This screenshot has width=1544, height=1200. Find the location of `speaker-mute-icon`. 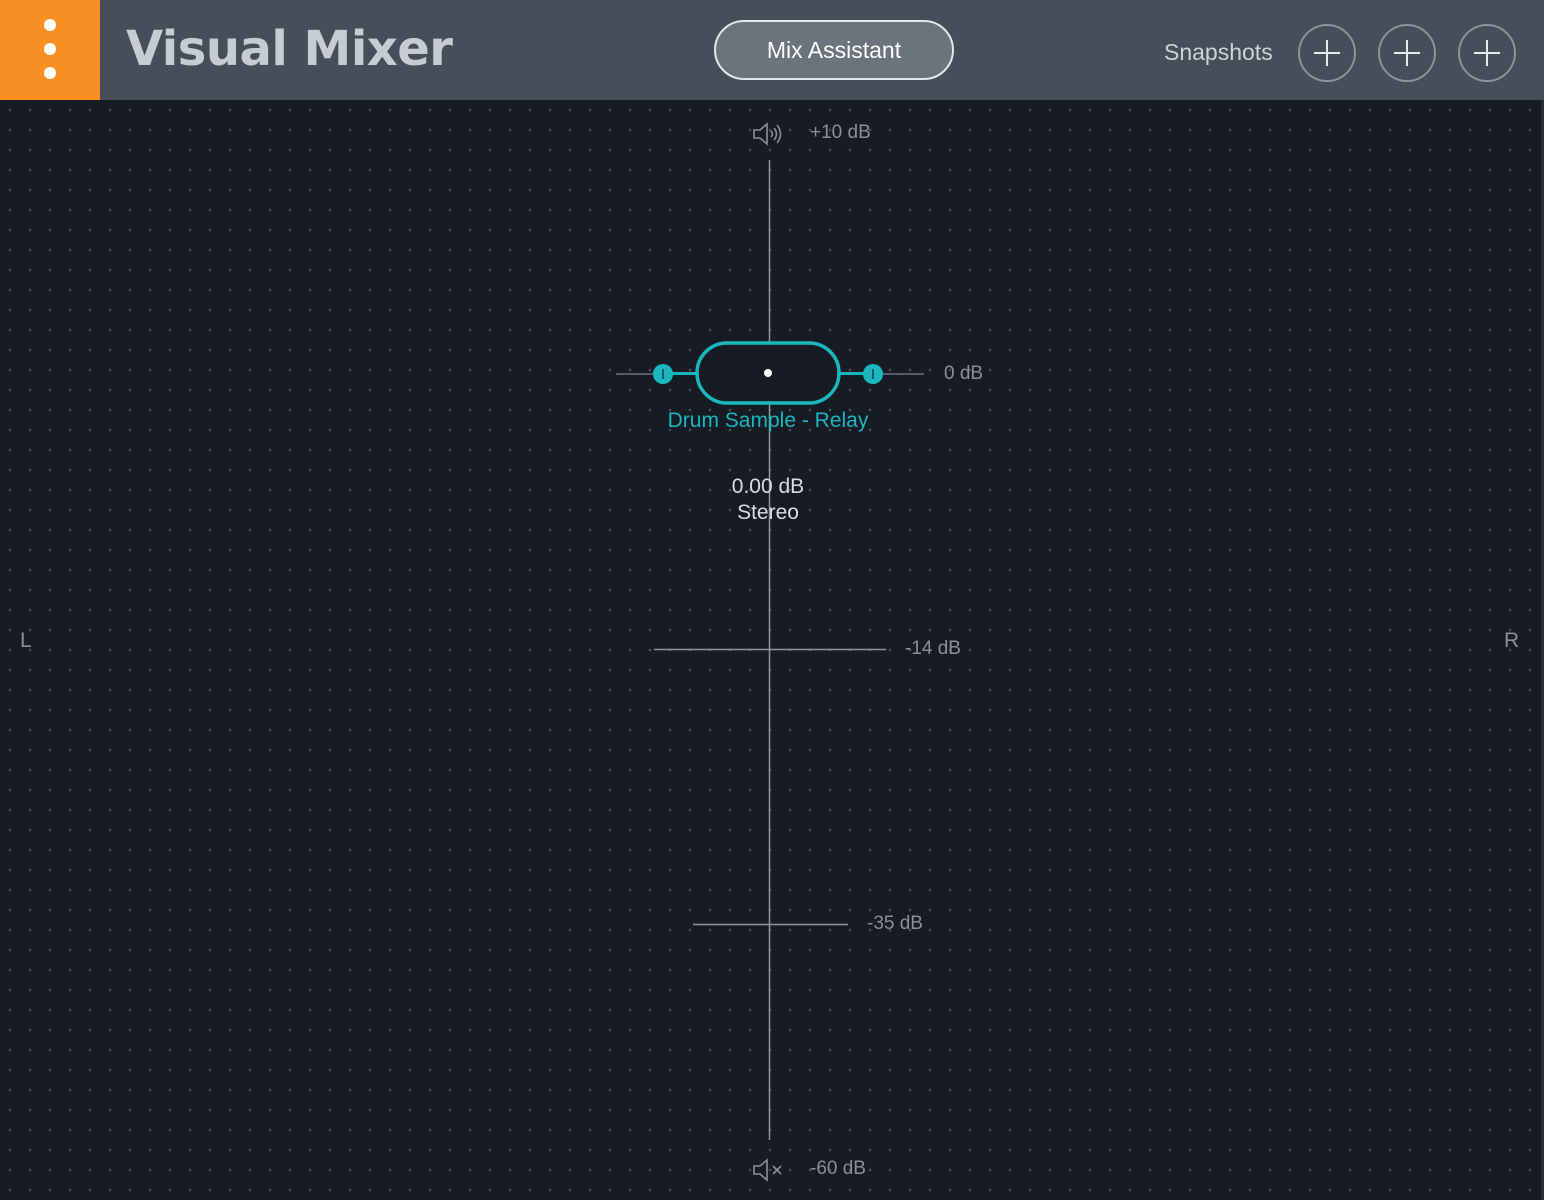

speaker-mute-icon is located at coordinates (769, 1172).